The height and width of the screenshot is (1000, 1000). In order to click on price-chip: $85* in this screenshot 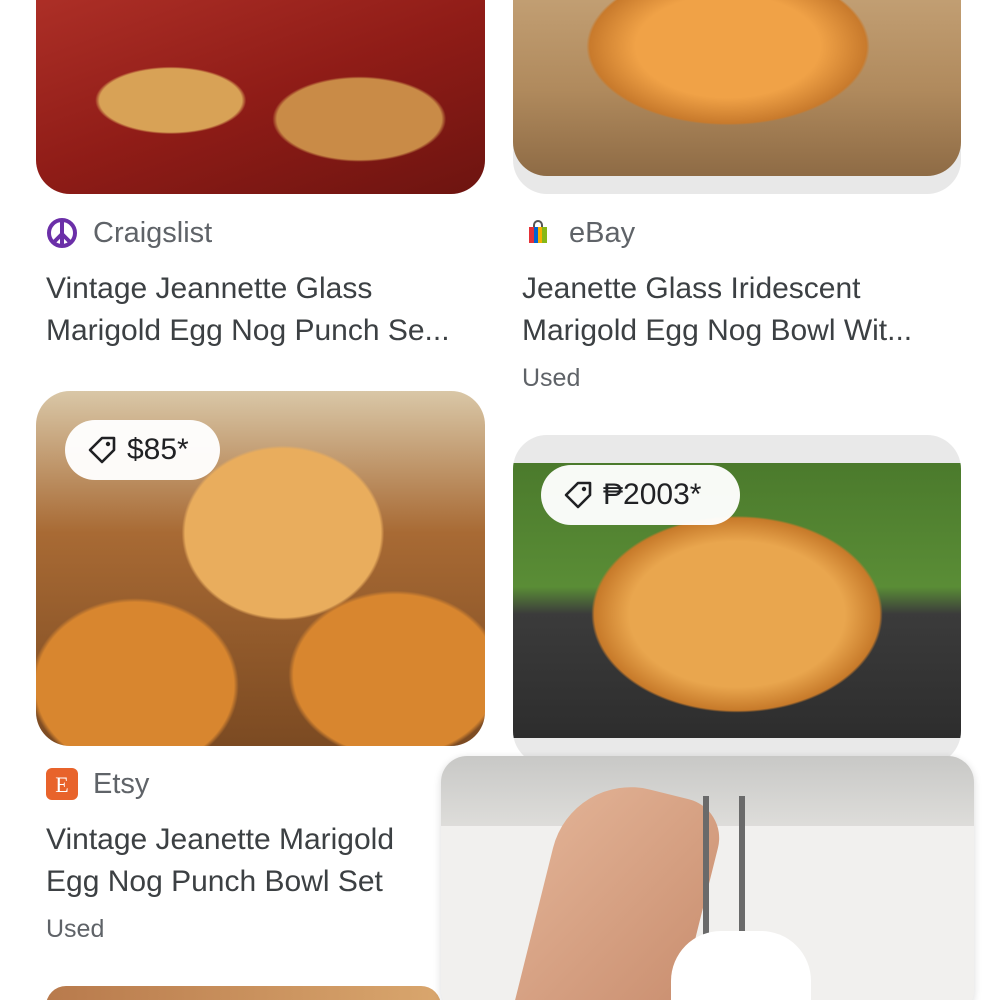, I will do `click(142, 450)`.